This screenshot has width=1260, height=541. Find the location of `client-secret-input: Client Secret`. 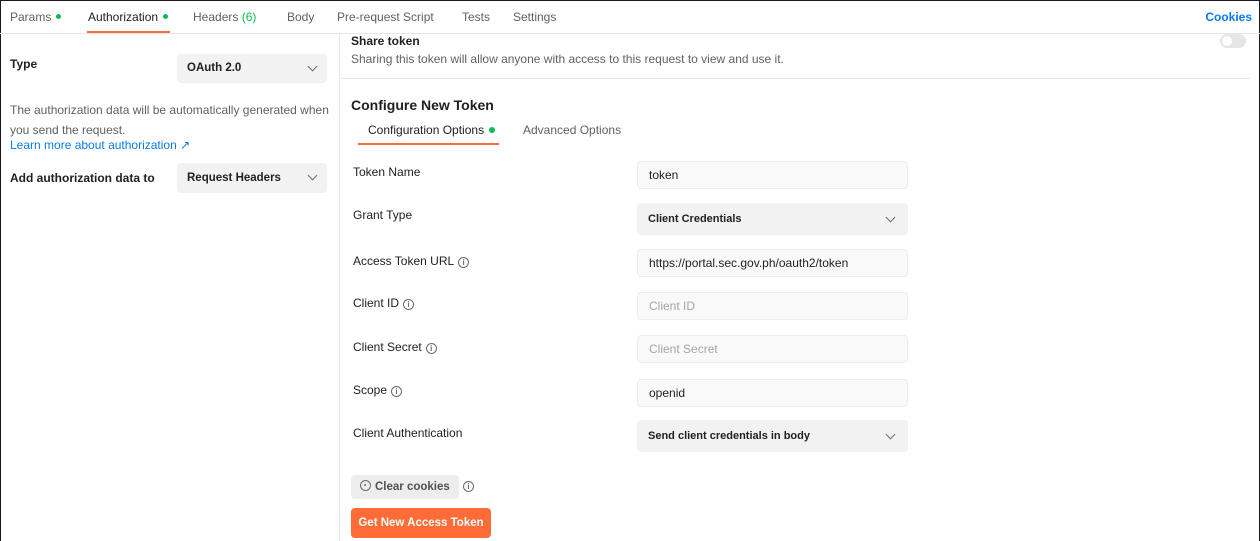

client-secret-input: Client Secret is located at coordinates (772, 349).